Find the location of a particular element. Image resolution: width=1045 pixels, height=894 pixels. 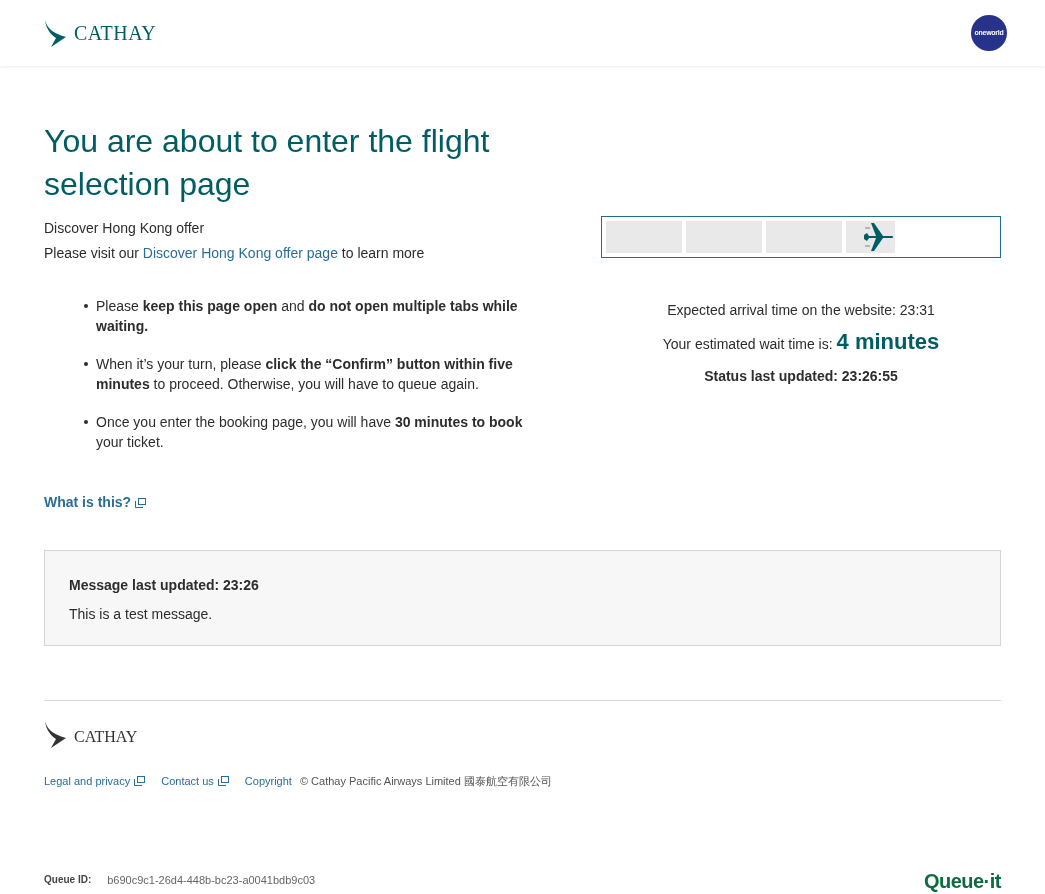

instruction-text: Please keep this page open and do not open multiple tabs while waiting. is located at coordinates (307, 316).